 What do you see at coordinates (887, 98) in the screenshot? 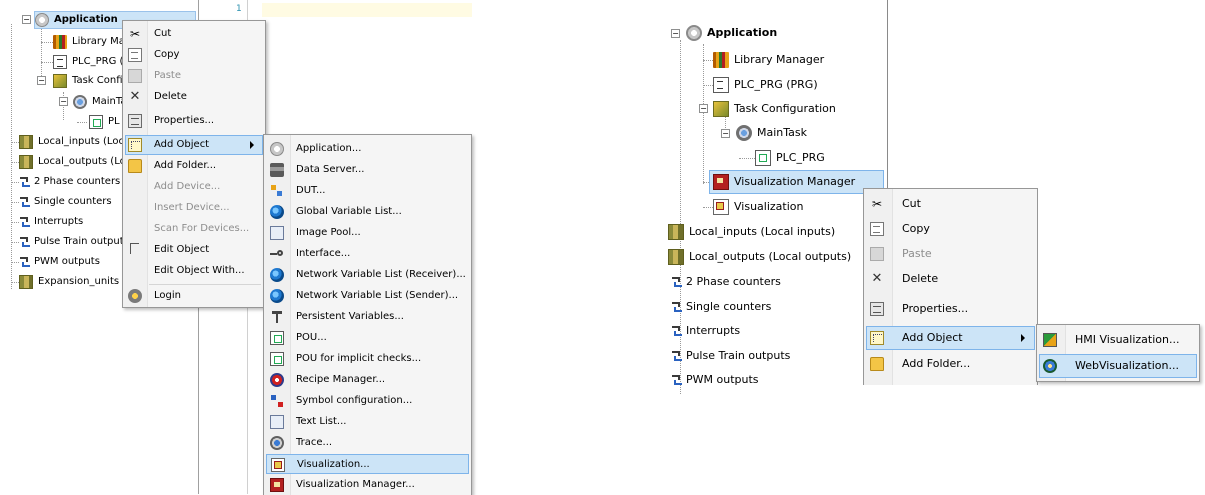
I see `right-splitter` at bounding box center [887, 98].